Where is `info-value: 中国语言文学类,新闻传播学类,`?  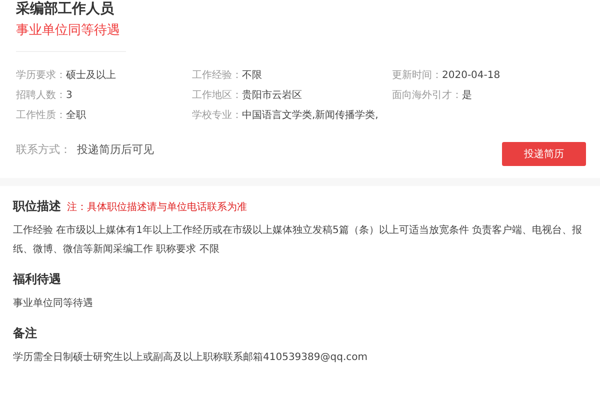 info-value: 中国语言文学类,新闻传播学类, is located at coordinates (310, 115).